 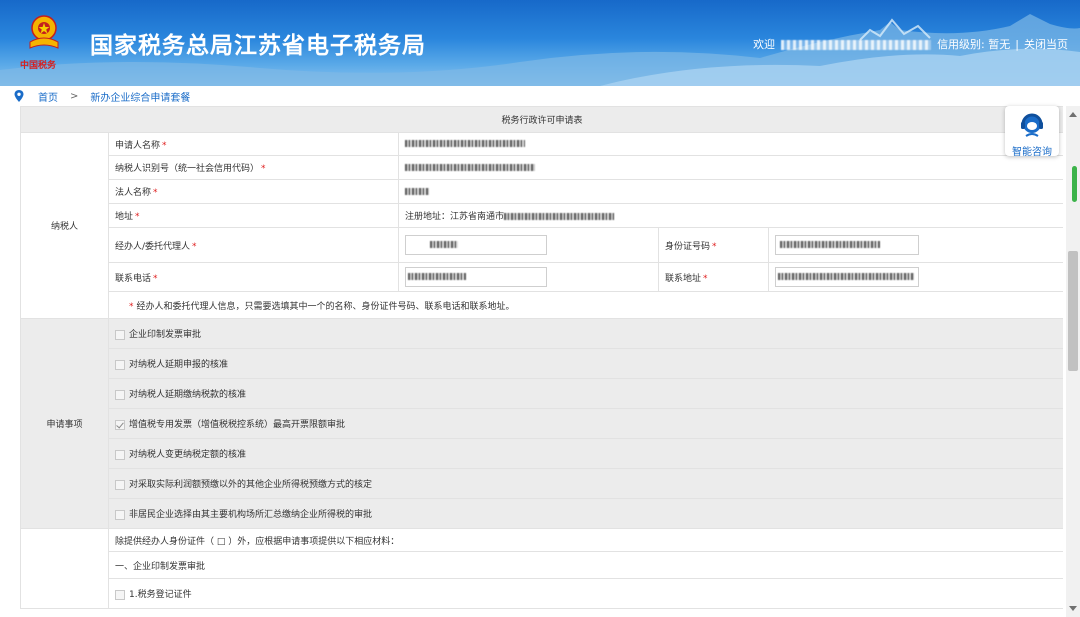 I want to click on agent-row: 经办人/委托代理人 * 身份证号码 *, so click(x=542, y=245).